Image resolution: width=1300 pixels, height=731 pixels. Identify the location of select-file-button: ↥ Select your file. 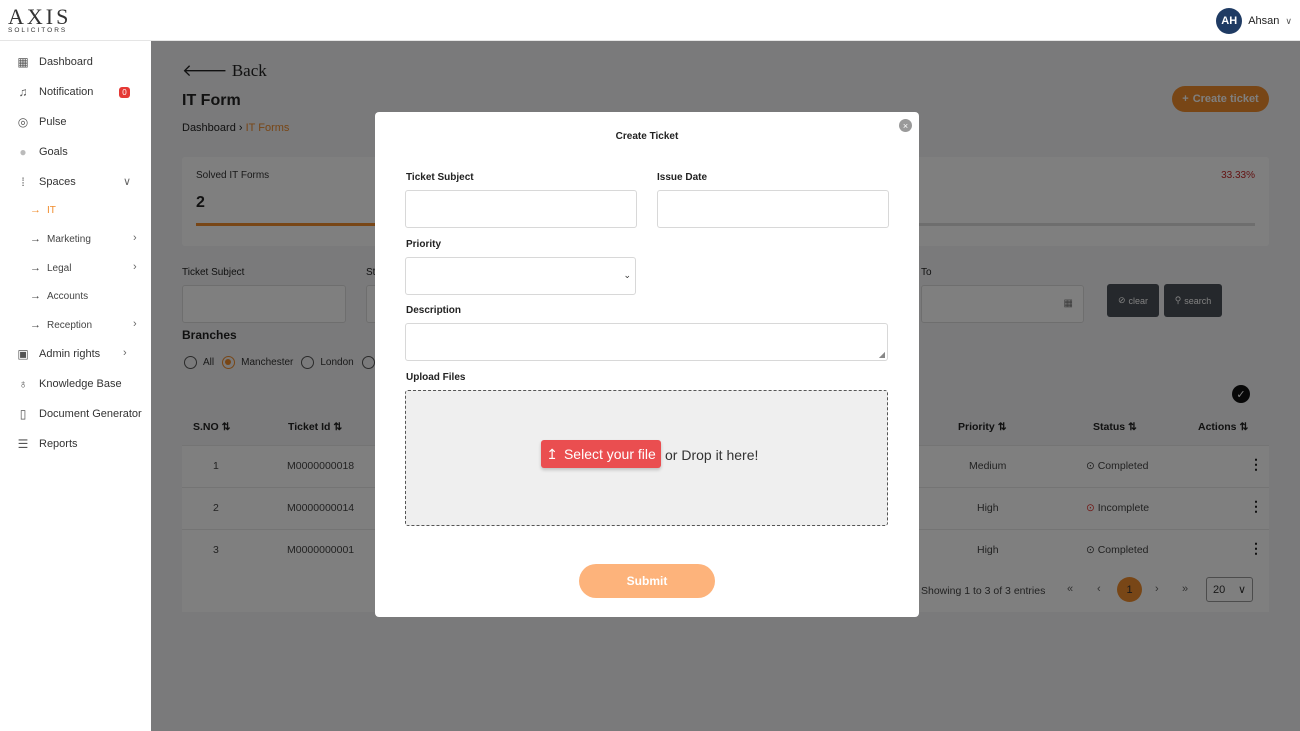
(601, 454).